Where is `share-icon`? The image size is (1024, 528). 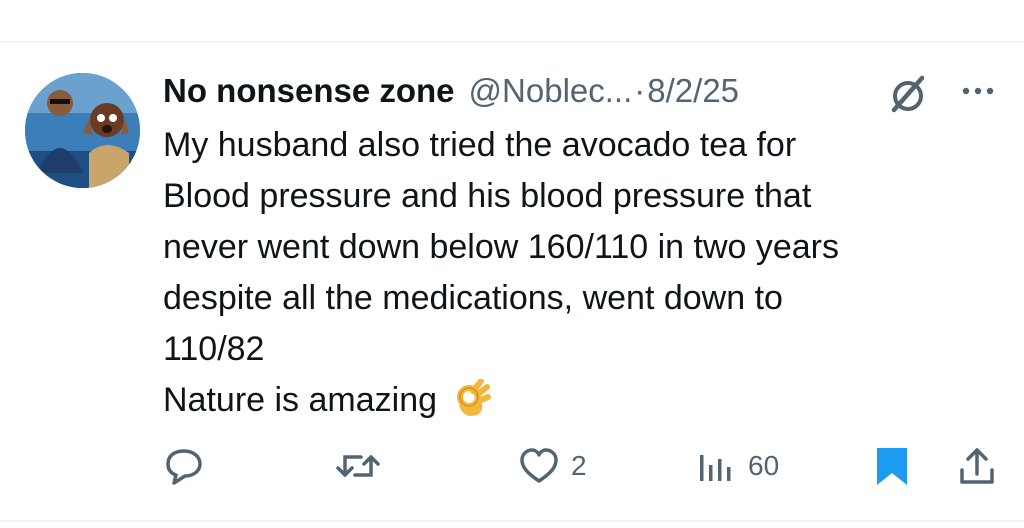 share-icon is located at coordinates (977, 466).